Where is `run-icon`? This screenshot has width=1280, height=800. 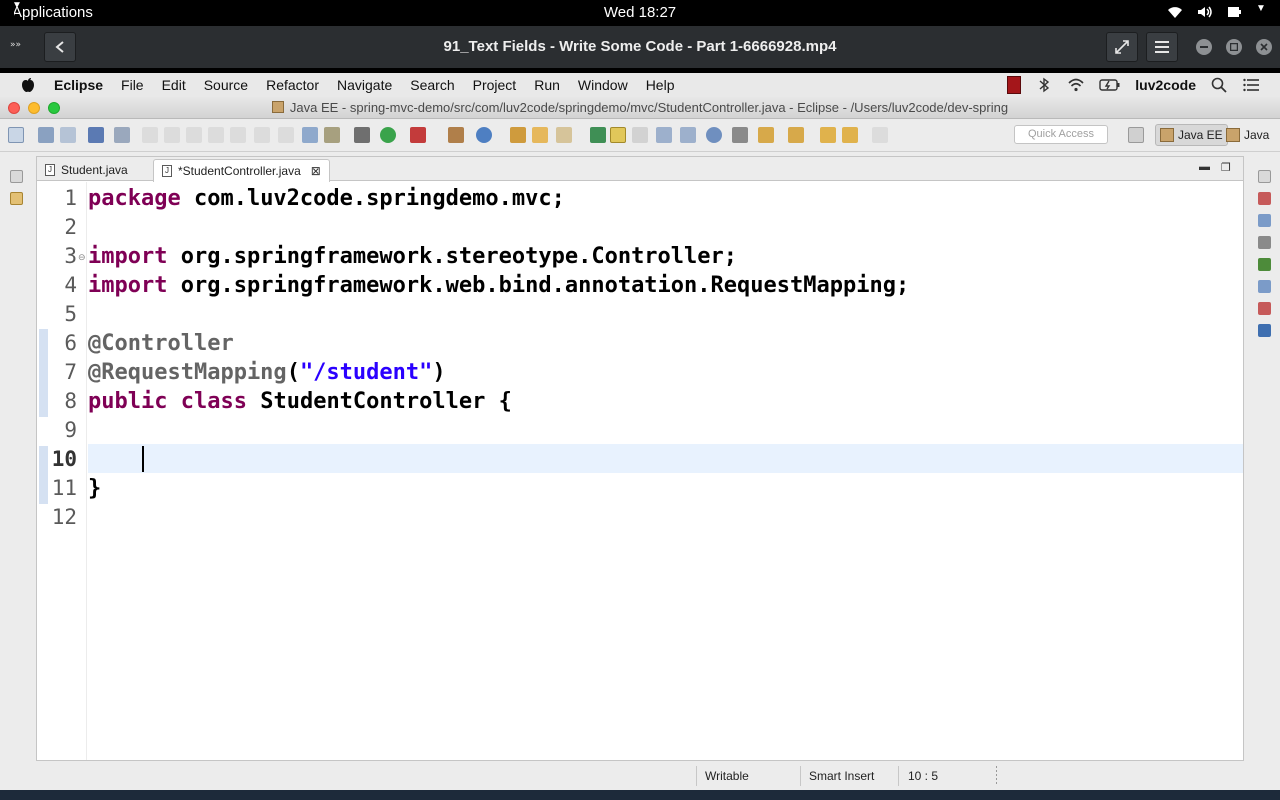
run-icon is located at coordinates (388, 135).